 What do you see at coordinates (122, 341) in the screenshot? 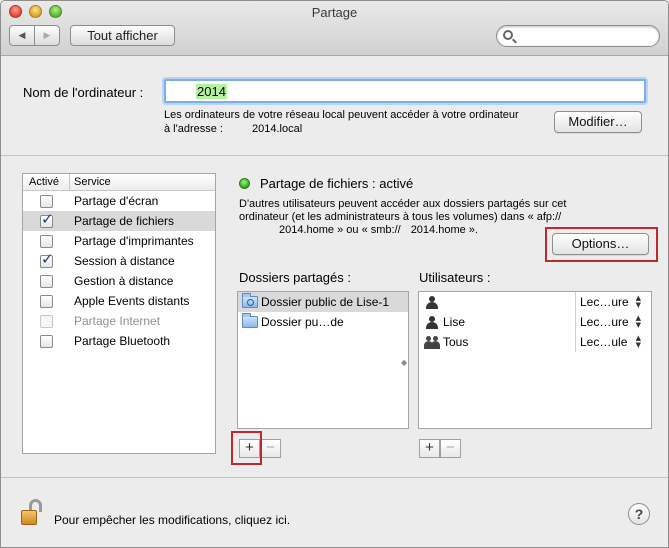
I see `service-label: Partage Bluetooth` at bounding box center [122, 341].